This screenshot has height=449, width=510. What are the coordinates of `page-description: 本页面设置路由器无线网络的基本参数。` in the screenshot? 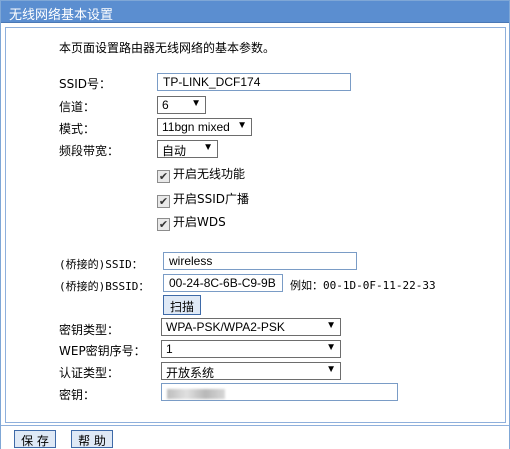 It's located at (167, 48).